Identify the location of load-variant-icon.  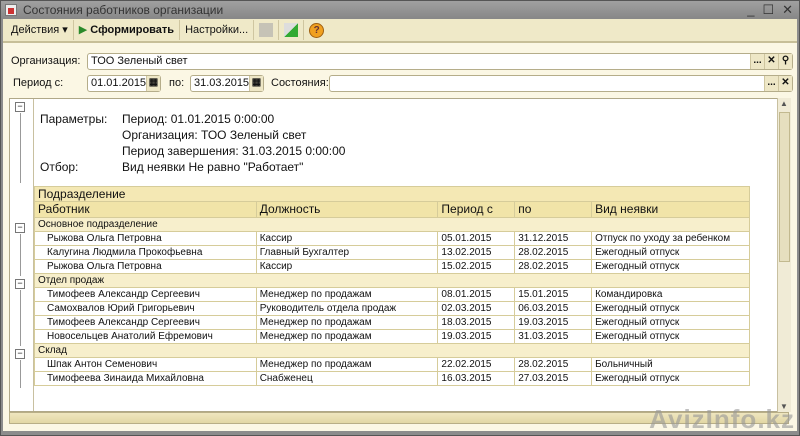
(291, 30).